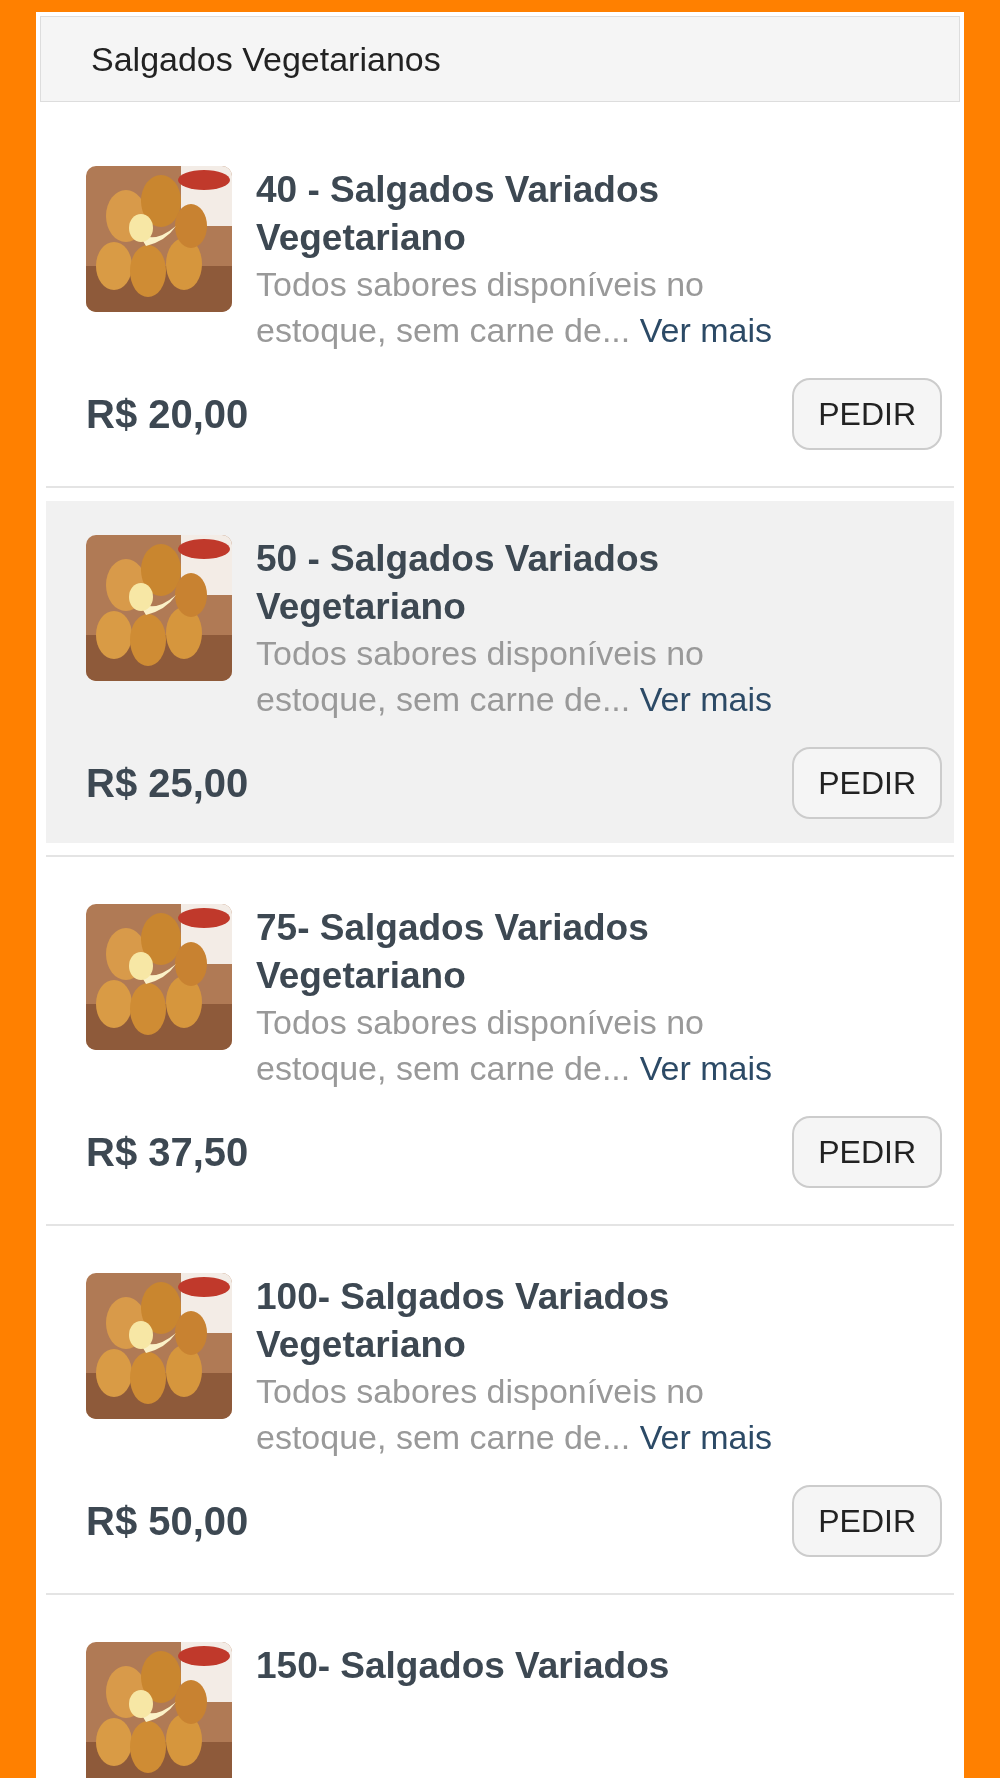 The height and width of the screenshot is (1778, 1000). I want to click on price: R$ 20,00, so click(167, 414).